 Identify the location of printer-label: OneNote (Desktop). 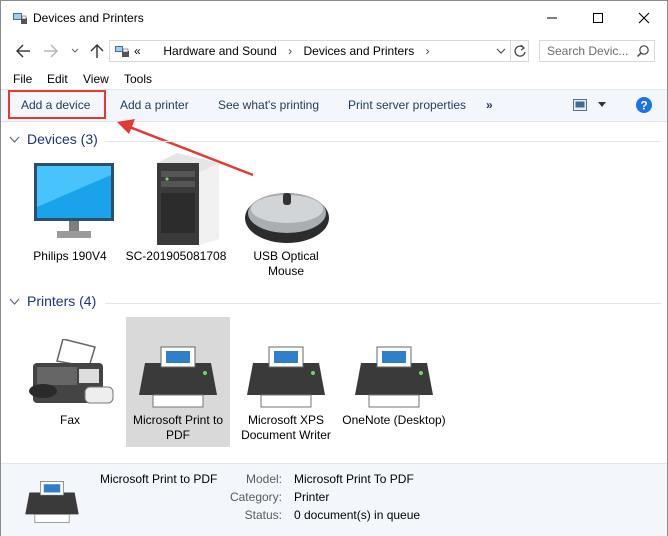
(394, 420).